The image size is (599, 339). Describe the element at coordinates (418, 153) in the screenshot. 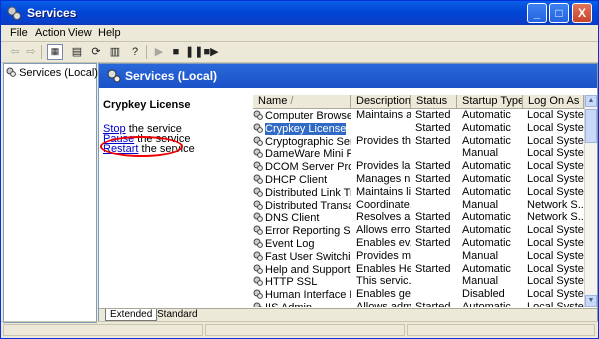

I see `table-row: DameWare Mini Re... Manual Local System` at that location.